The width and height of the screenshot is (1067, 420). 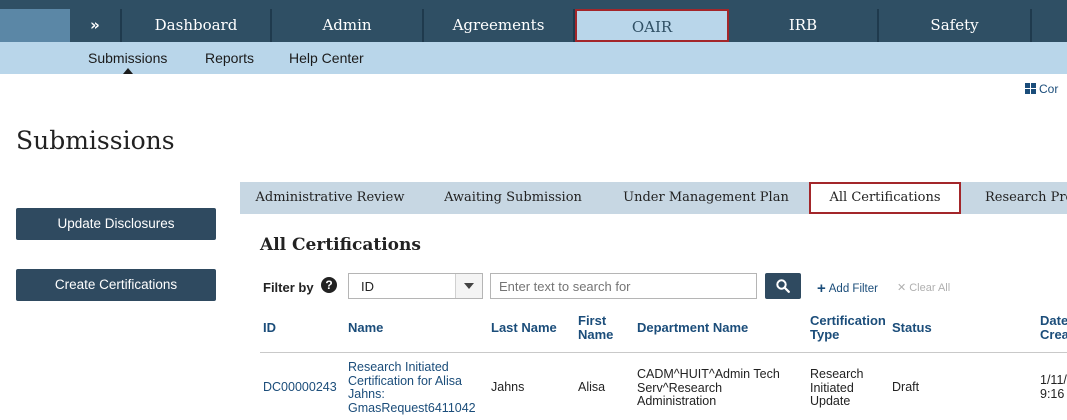 What do you see at coordinates (35, 25) in the screenshot?
I see `top-nav-left-spacer` at bounding box center [35, 25].